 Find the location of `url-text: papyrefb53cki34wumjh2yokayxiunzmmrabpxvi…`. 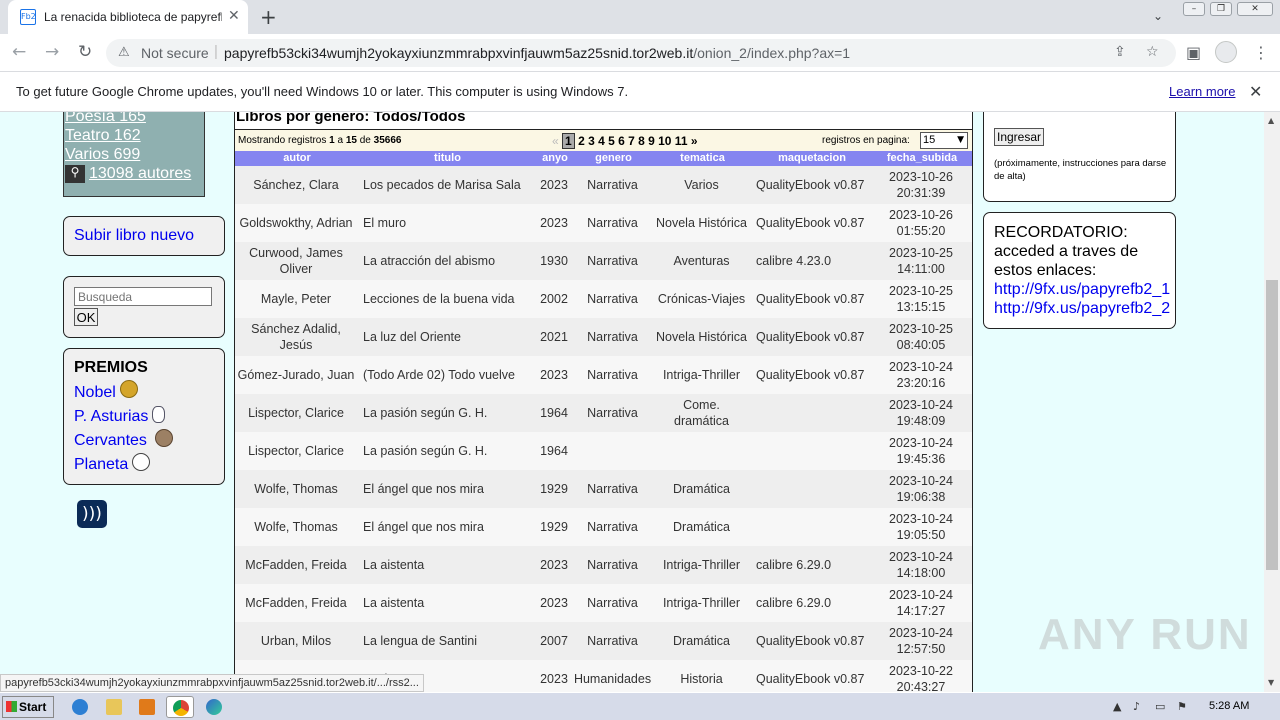

url-text: papyrefb53cki34wumjh2yokayxiunzmmrabpxvi… is located at coordinates (537, 53).